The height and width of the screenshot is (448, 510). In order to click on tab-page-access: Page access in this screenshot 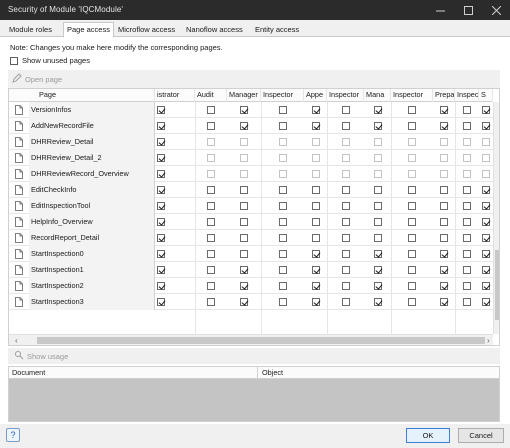, I will do `click(88, 30)`.